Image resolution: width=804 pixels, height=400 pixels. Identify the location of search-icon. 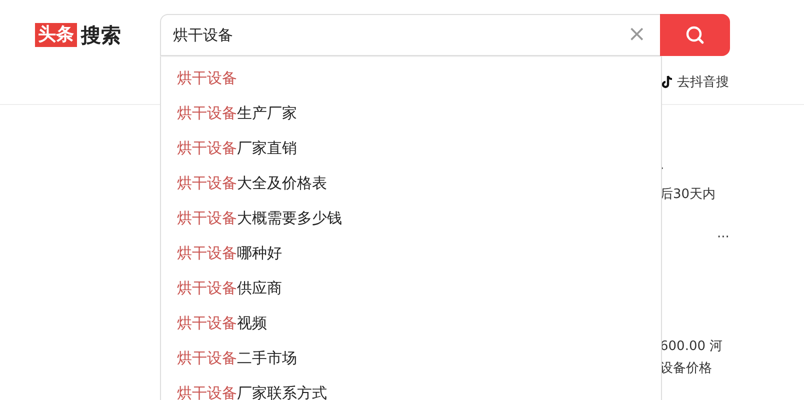
(695, 35).